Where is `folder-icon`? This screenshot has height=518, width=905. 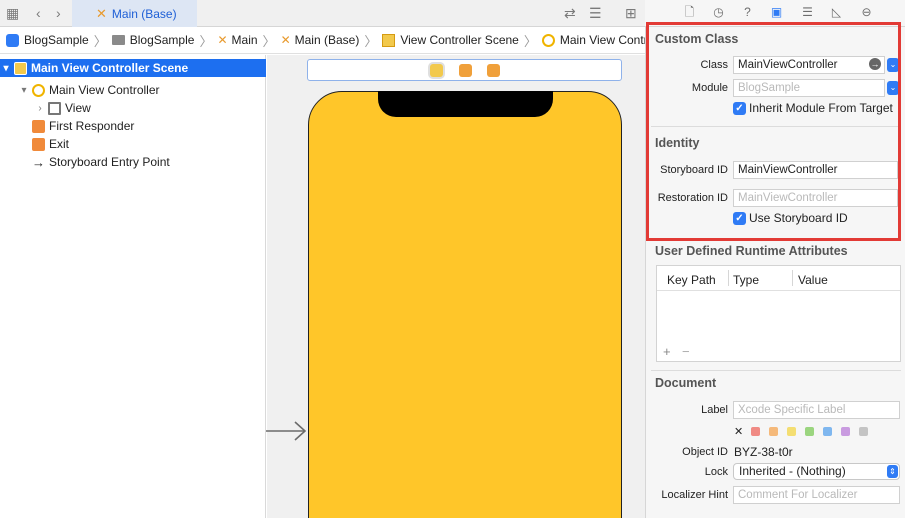 folder-icon is located at coordinates (118, 40).